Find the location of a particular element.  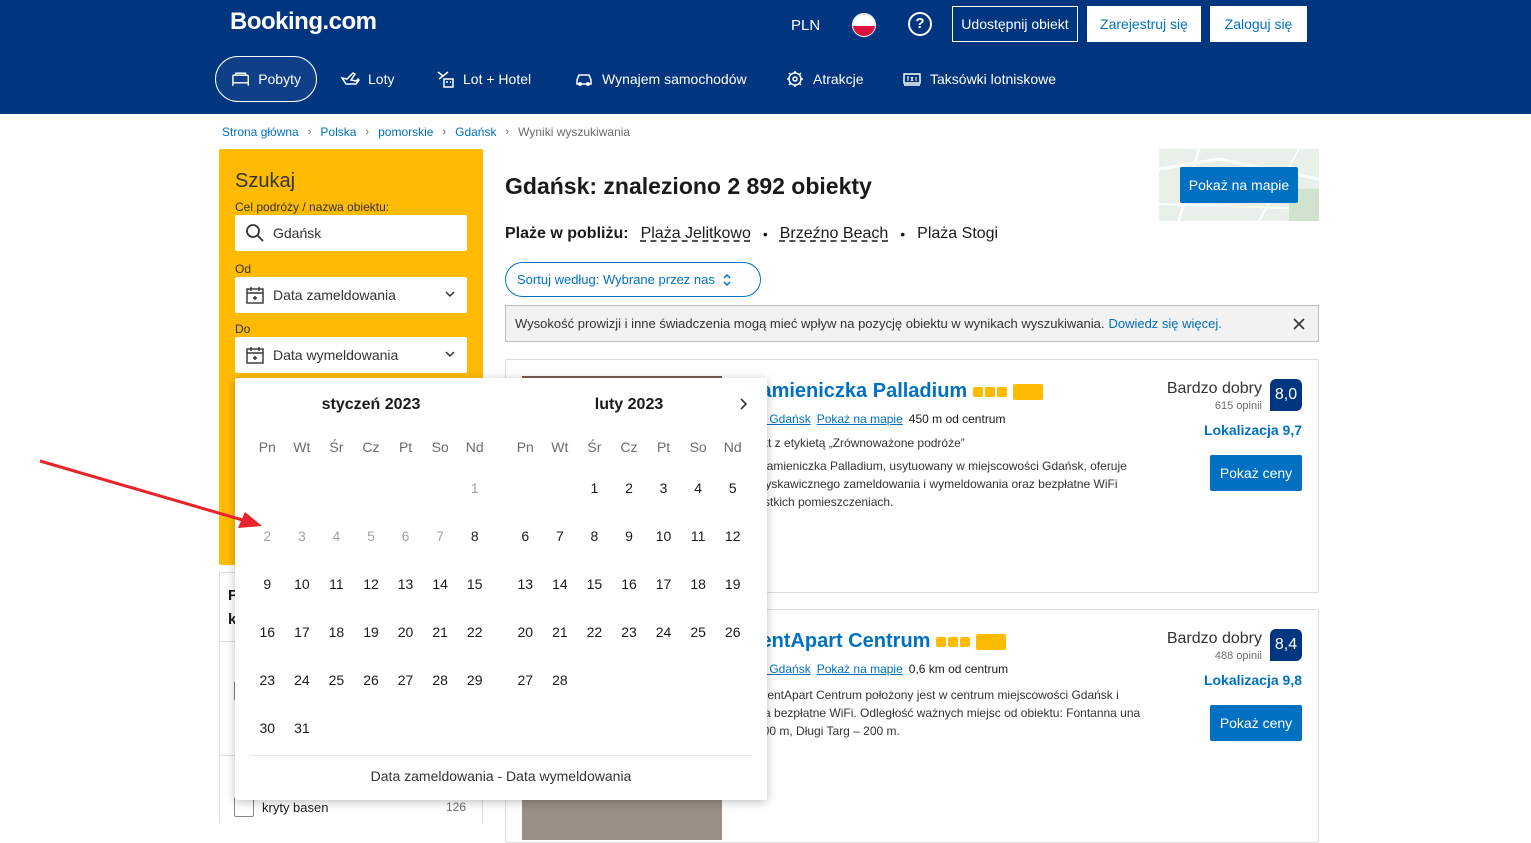

nav-attractions: Atrakcje is located at coordinates (824, 79).